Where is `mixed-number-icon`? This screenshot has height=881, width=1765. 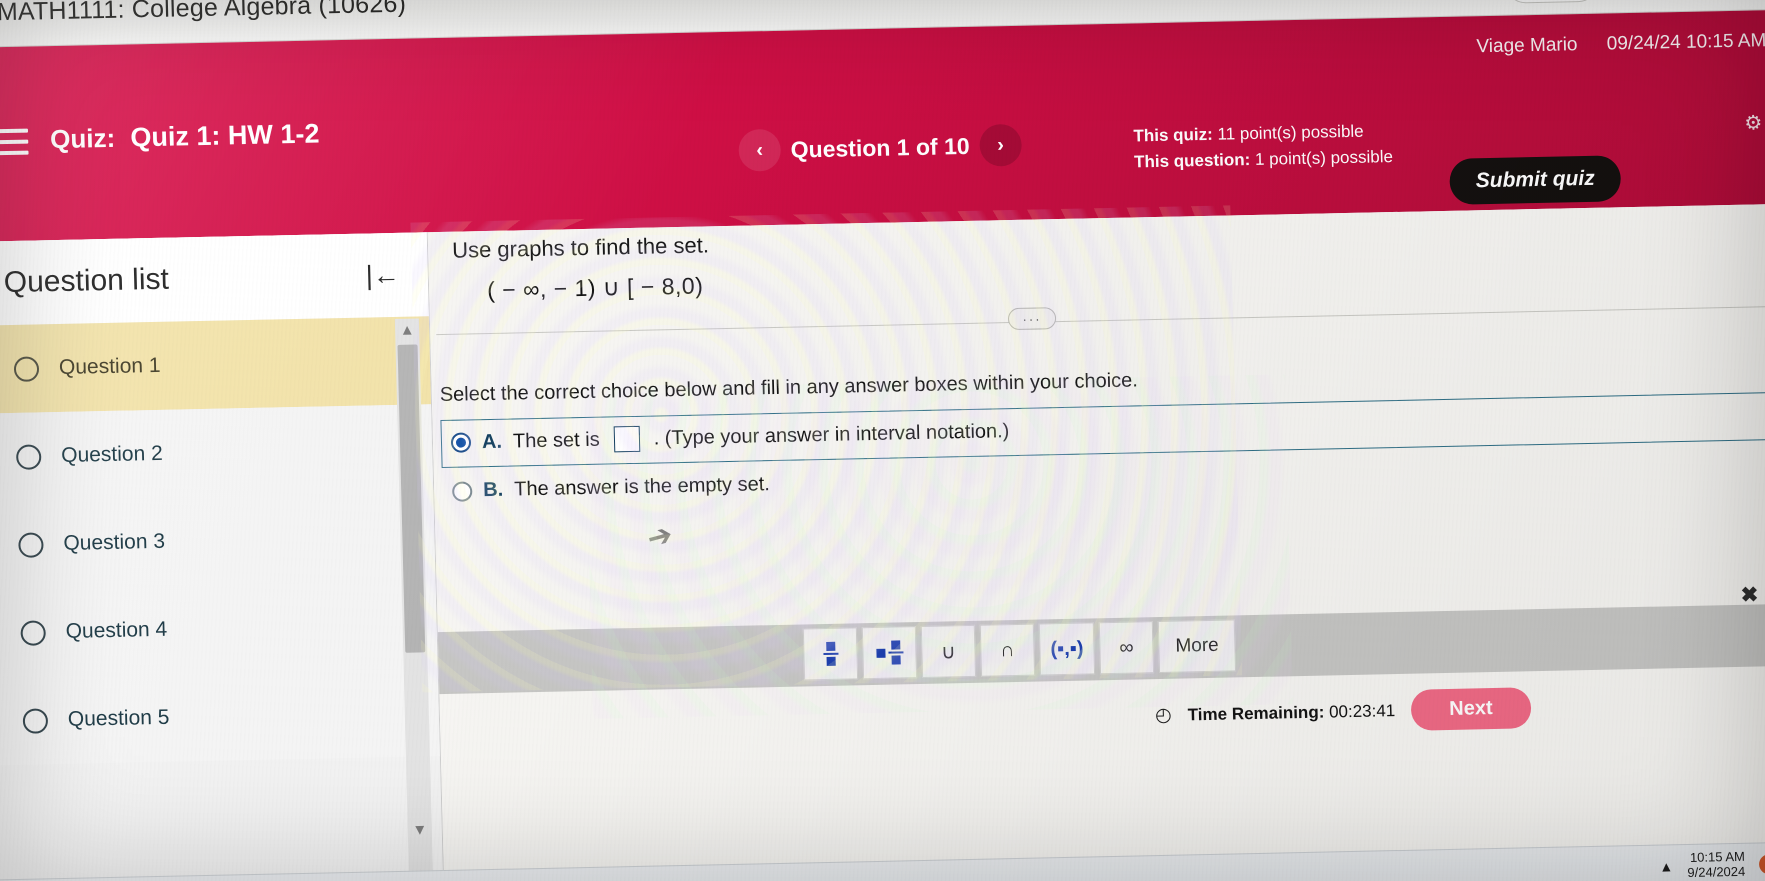 mixed-number-icon is located at coordinates (889, 652).